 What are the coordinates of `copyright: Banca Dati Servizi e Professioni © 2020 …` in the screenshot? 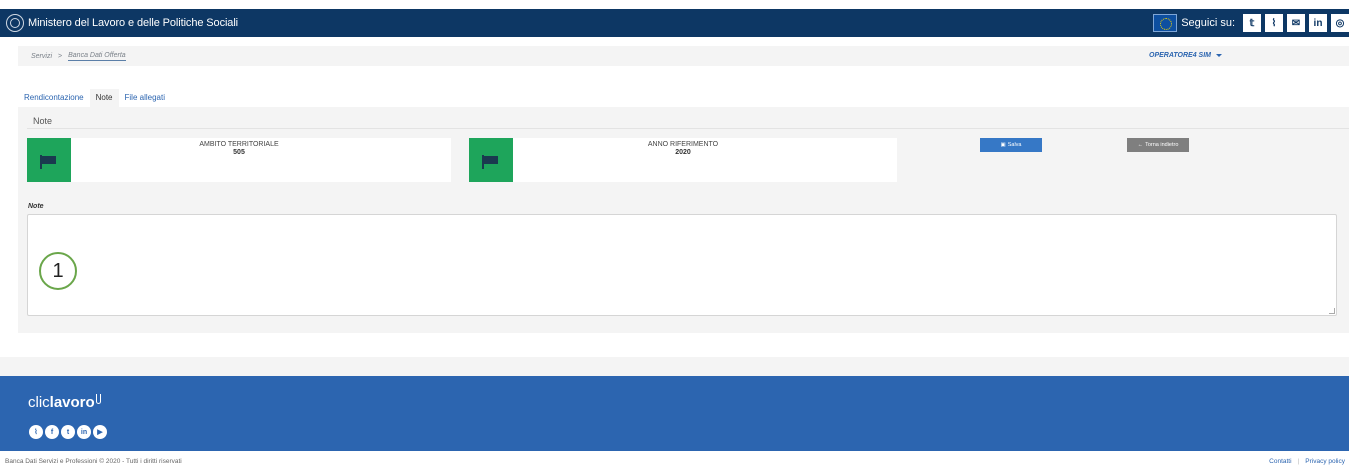 It's located at (93, 461).